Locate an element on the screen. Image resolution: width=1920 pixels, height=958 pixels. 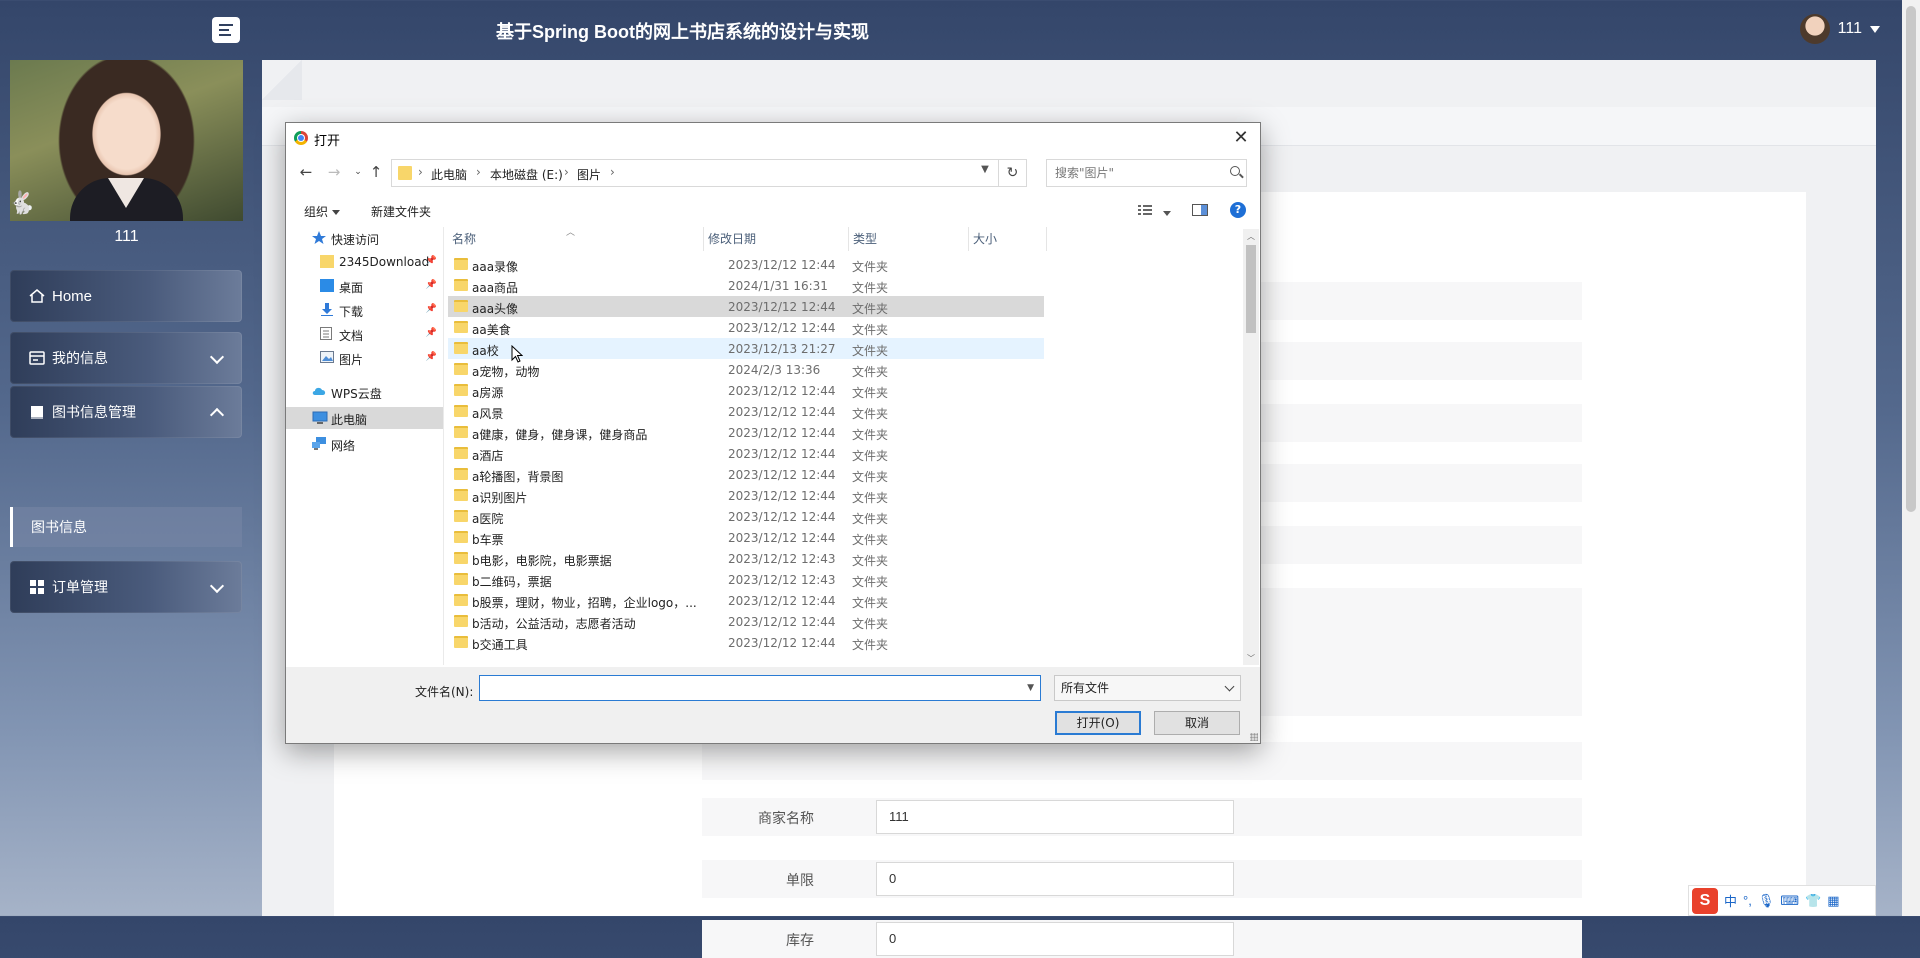
file-row: a酒店 2023/12/12 12:44 文件夹 is located at coordinates (746, 453).